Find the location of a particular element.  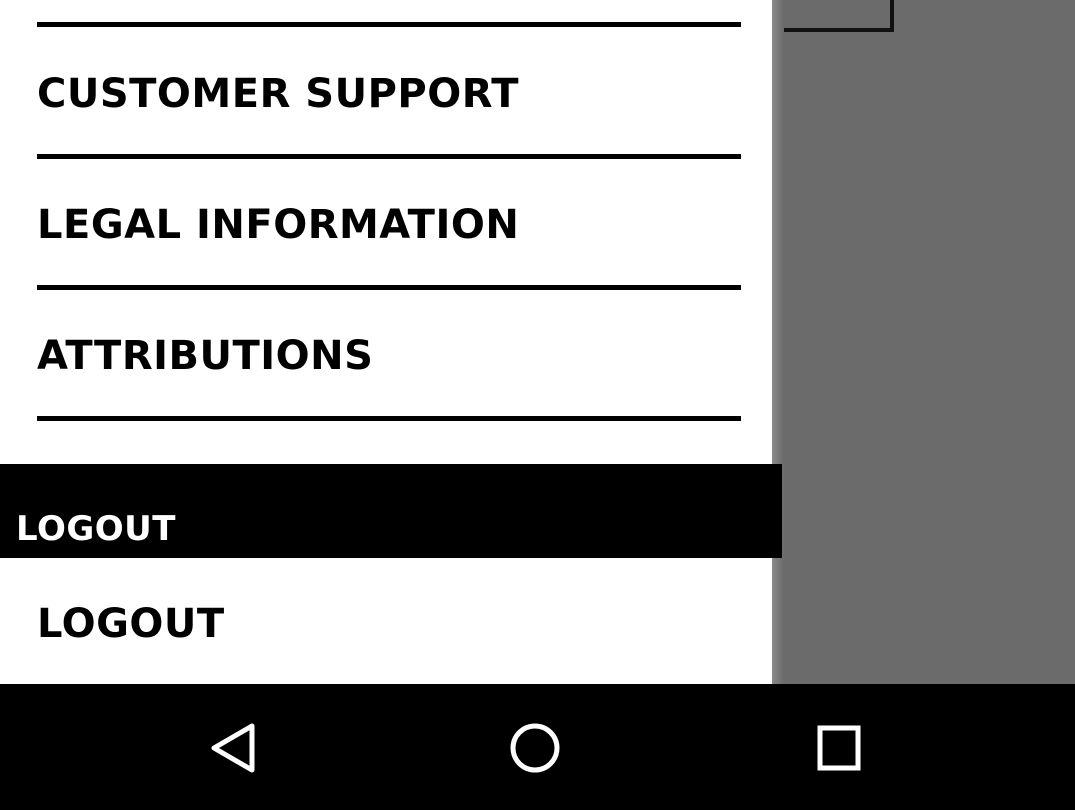

menu-item-attributions: ATTRIBUTIONS is located at coordinates (205, 356).